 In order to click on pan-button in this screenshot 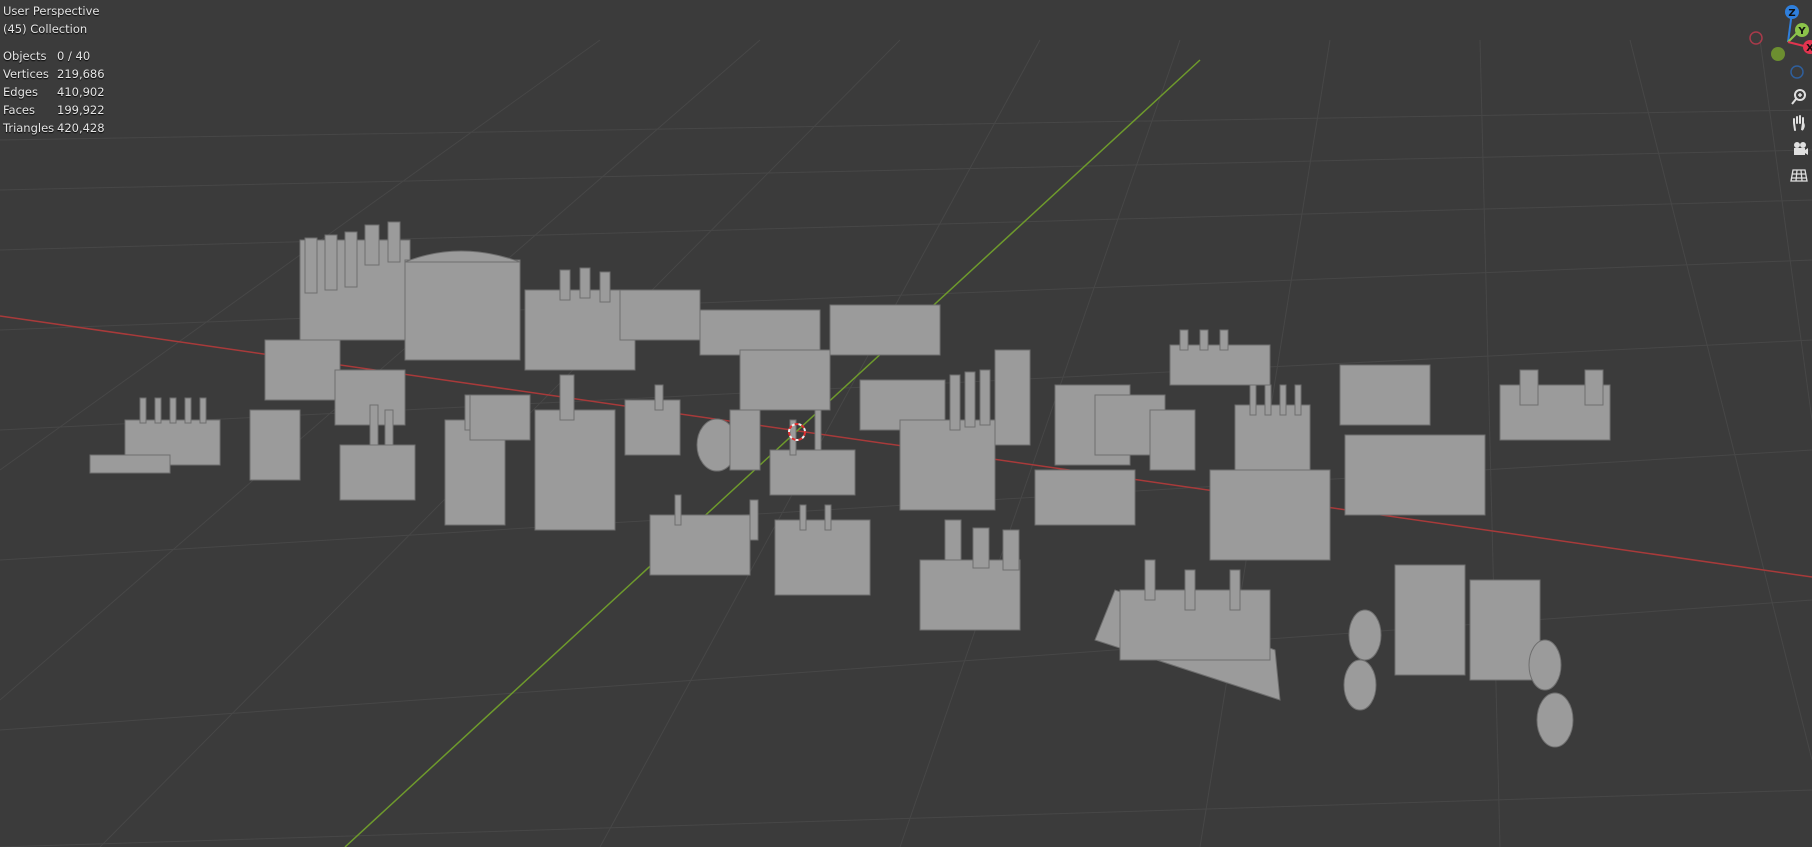, I will do `click(1799, 123)`.